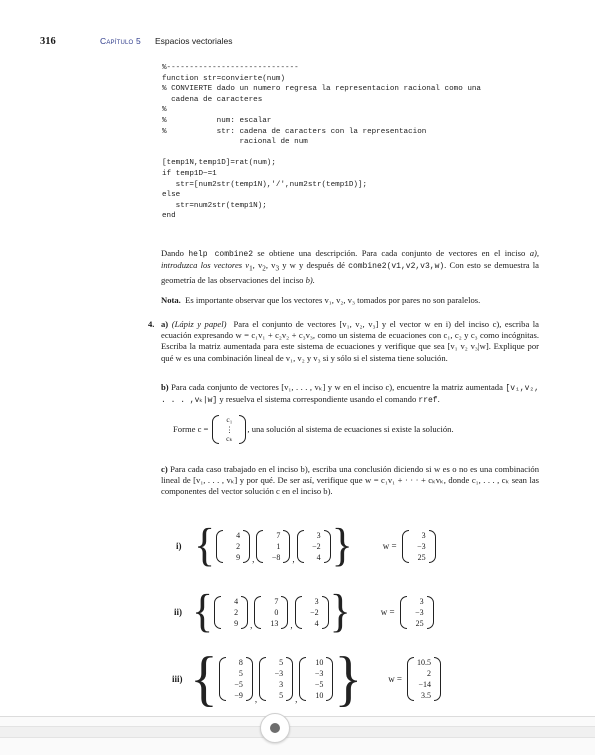 The image size is (595, 755). Describe the element at coordinates (229, 429) in the screenshot. I see `c-vector: c₁ ⋮ cₖ` at that location.